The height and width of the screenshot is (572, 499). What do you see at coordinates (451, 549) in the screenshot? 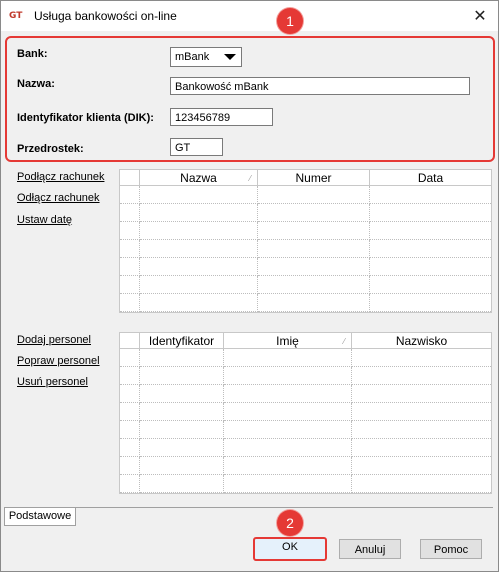
I see `help-button: Pomoc` at bounding box center [451, 549].